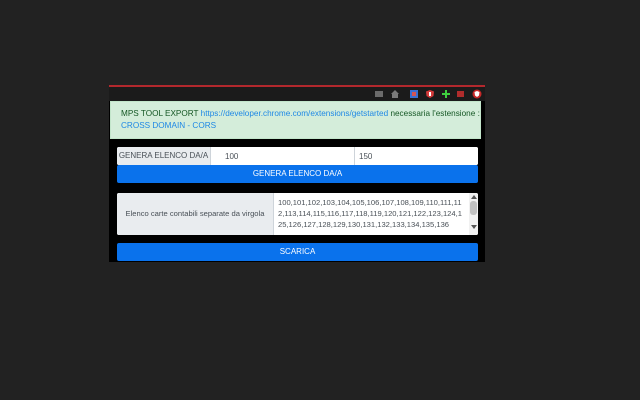 The width and height of the screenshot is (640, 400). What do you see at coordinates (414, 94) in the screenshot?
I see `extension-blue-icon` at bounding box center [414, 94].